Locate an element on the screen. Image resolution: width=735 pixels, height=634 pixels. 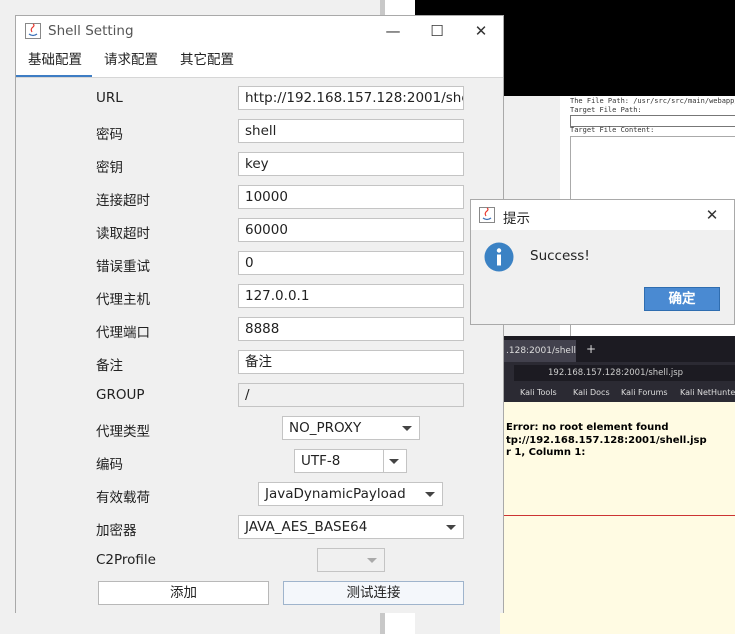
success-dialog: 提示 ✕ Success! 确定 is located at coordinates (602, 262).